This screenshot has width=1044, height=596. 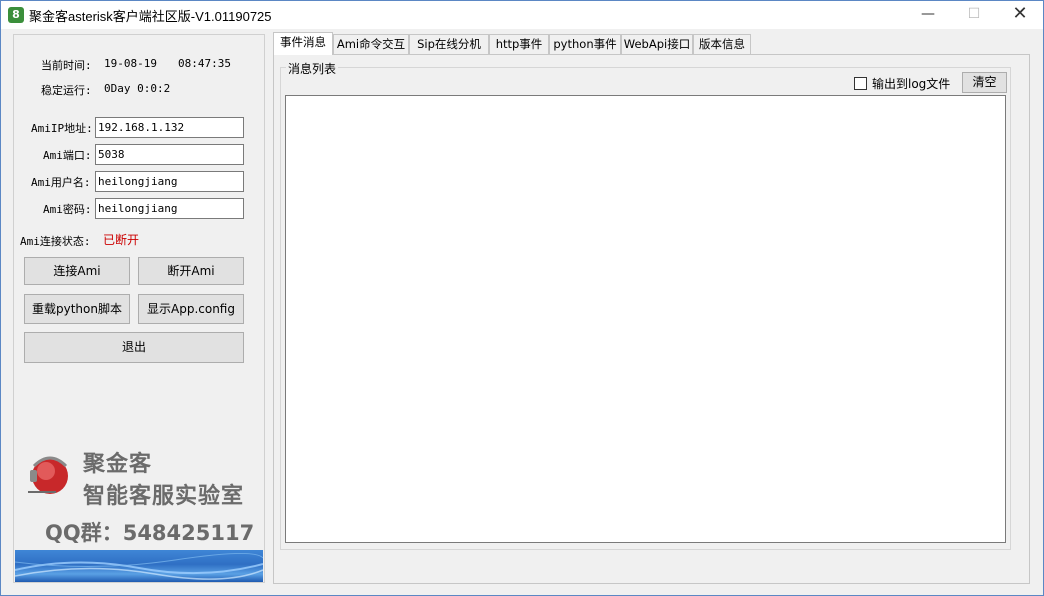 I want to click on logo-banner: 聚金客 智能客服实验室 QQ群：548425117, so click(x=139, y=511).